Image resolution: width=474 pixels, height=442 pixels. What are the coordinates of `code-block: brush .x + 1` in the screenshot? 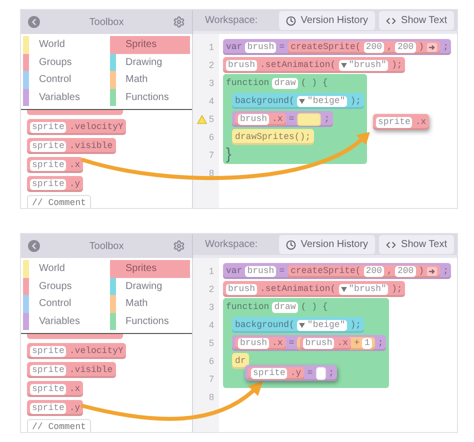 It's located at (336, 343).